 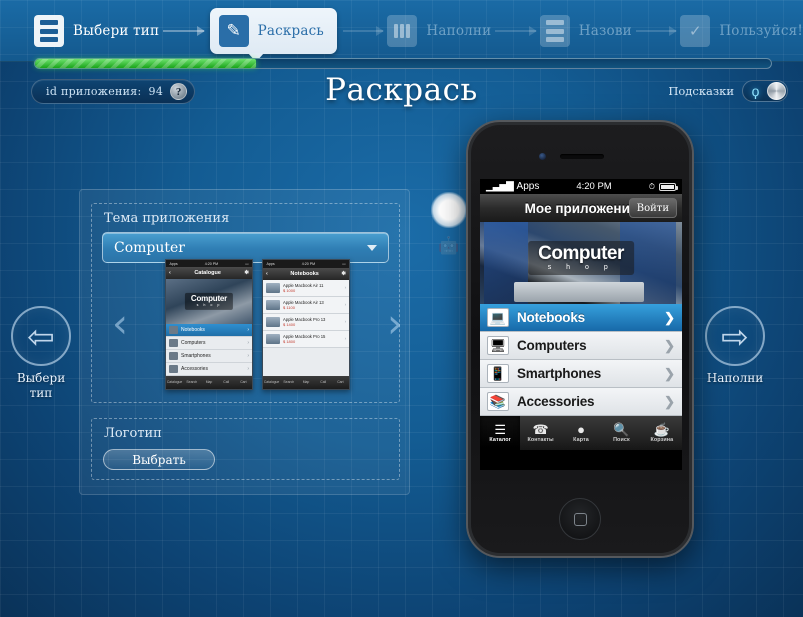 I want to click on nav-prev-button: ⇦ Выбери тип, so click(x=43, y=353).